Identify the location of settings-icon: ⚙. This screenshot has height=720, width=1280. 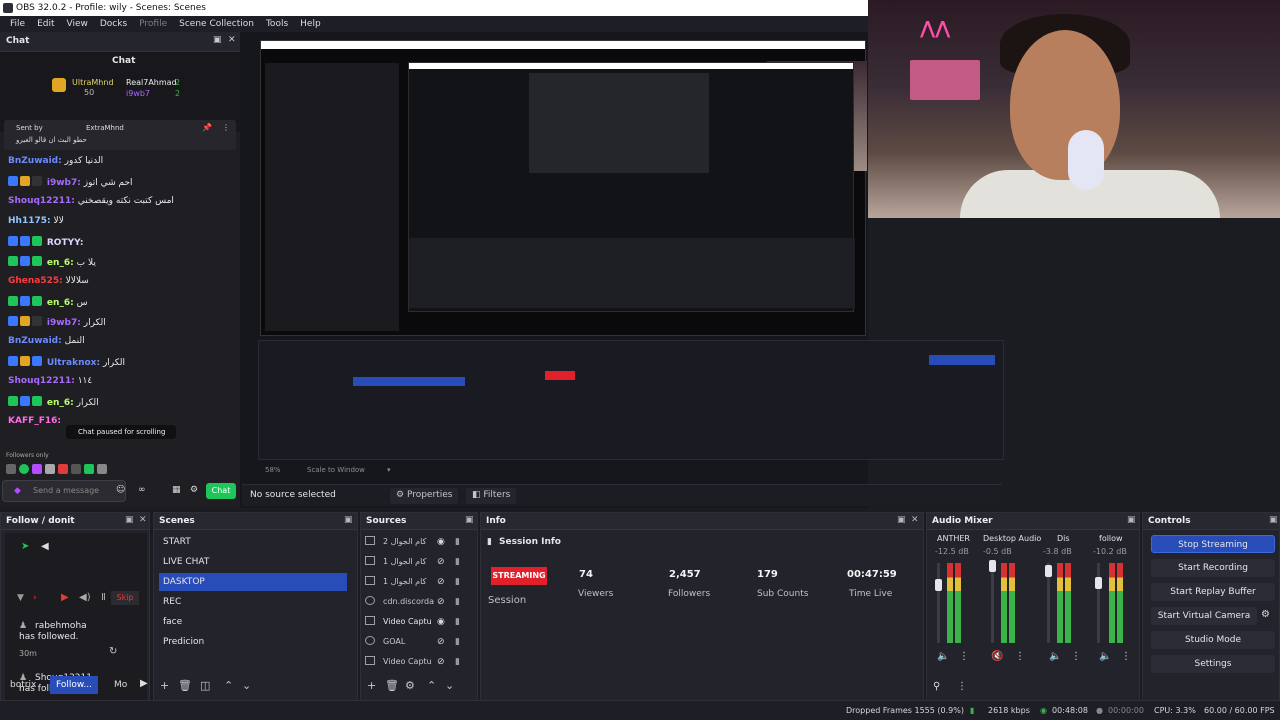
(194, 490).